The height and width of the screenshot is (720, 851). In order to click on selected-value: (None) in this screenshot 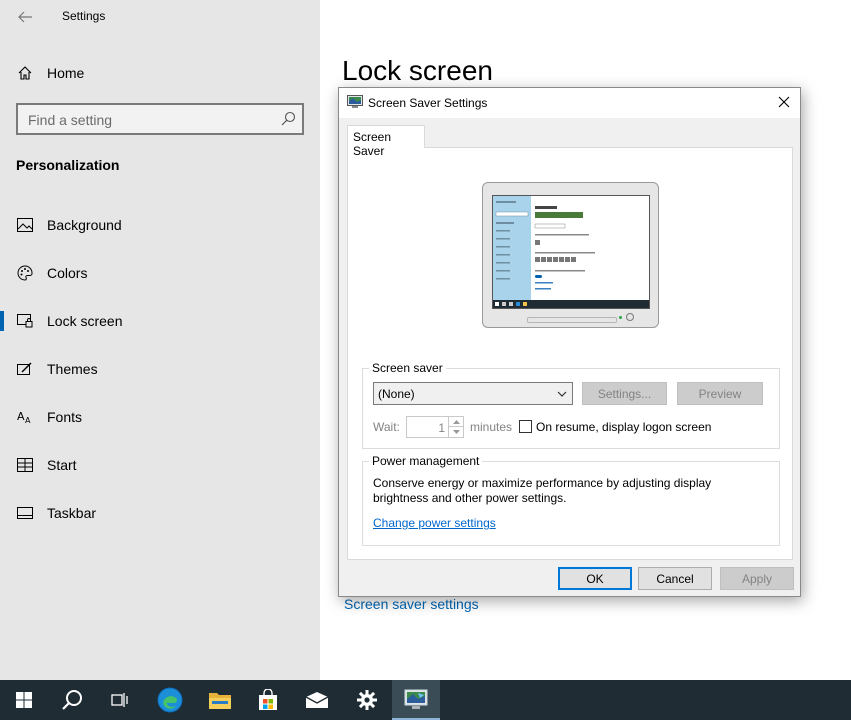, I will do `click(396, 394)`.